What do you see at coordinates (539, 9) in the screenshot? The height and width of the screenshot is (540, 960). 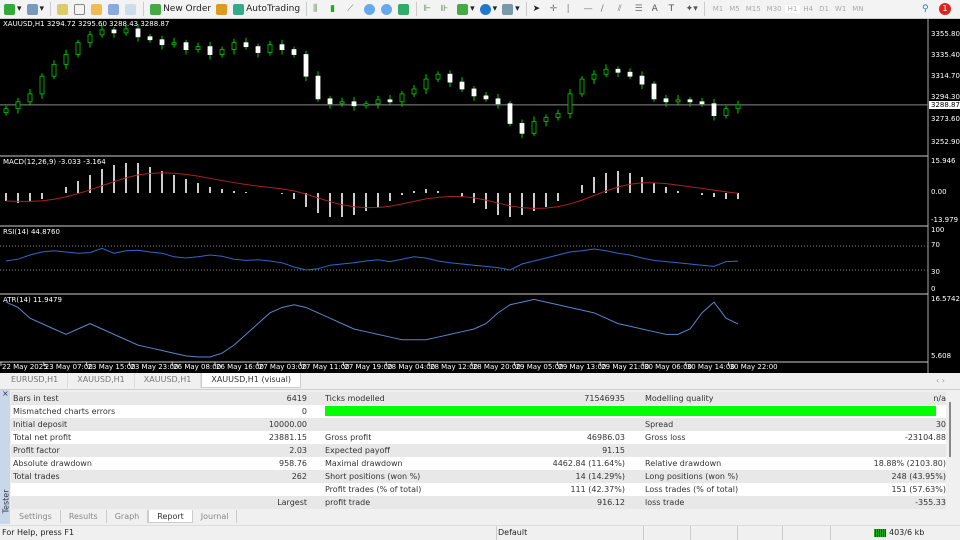 I see `cursor-tool: ➤` at bounding box center [539, 9].